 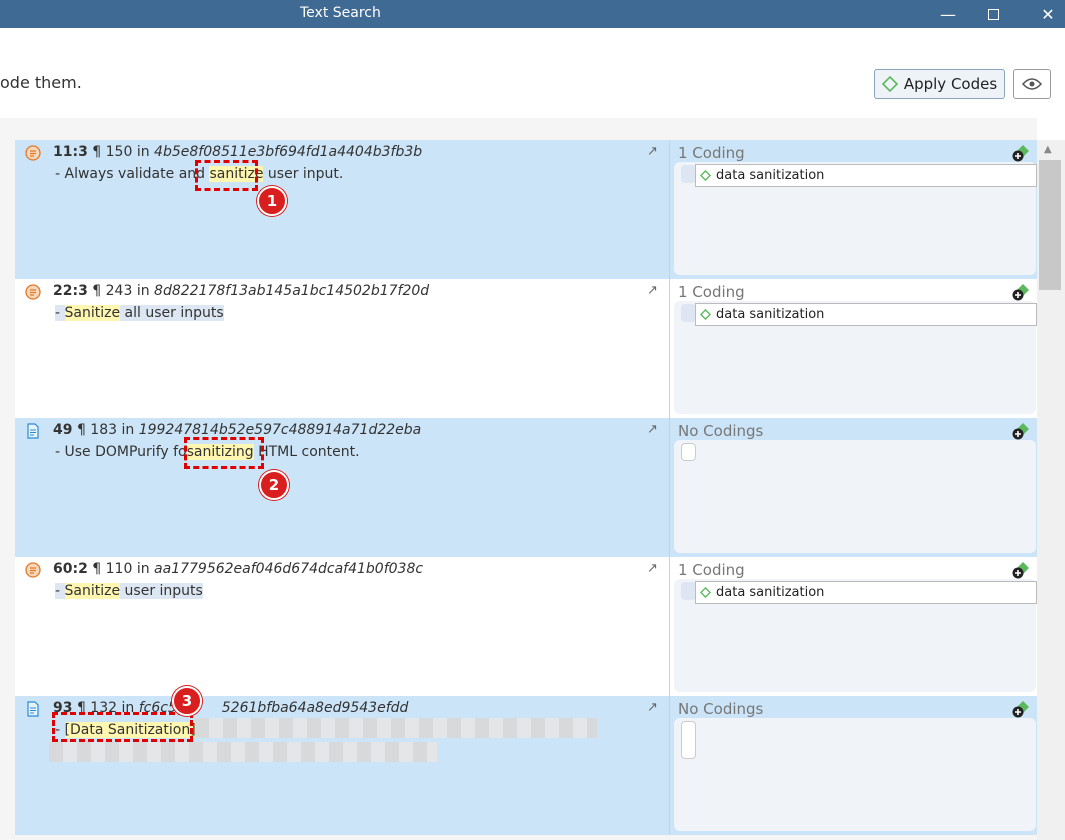 What do you see at coordinates (532, 73) in the screenshot?
I see `header: ode them. Apply Codes` at bounding box center [532, 73].